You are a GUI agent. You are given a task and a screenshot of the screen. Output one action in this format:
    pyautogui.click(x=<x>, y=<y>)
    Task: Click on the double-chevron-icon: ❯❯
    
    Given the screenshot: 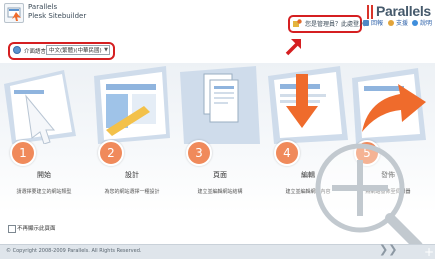 What is the action you would take?
    pyautogui.click(x=388, y=249)
    